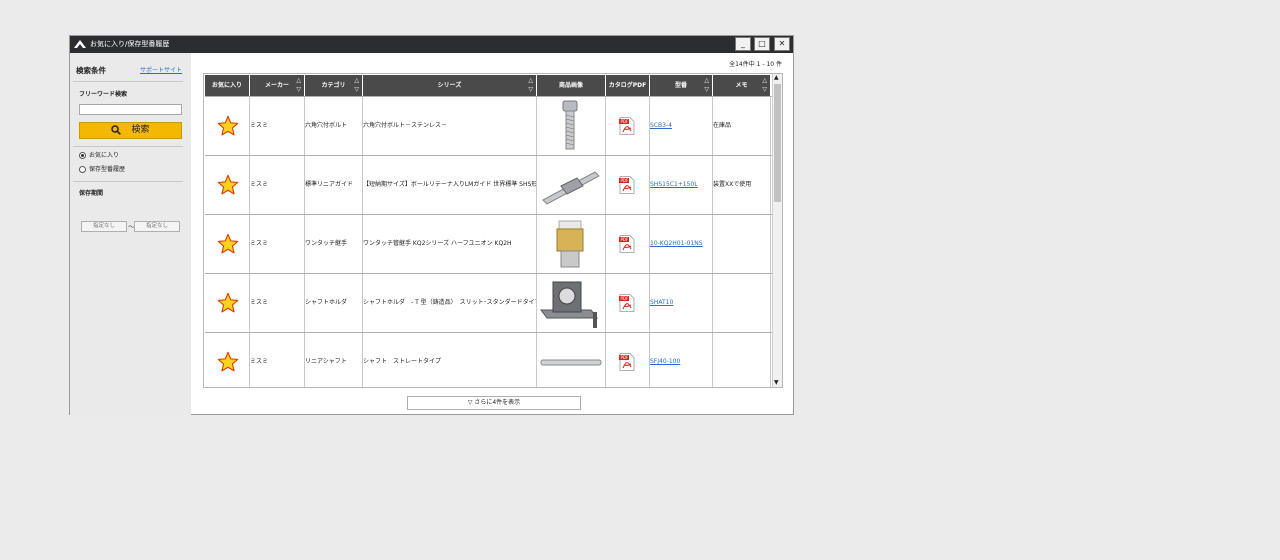 The image size is (1280, 560). Describe the element at coordinates (674, 184) in the screenshot. I see `part-number-link: SHS15C1+150L` at that location.